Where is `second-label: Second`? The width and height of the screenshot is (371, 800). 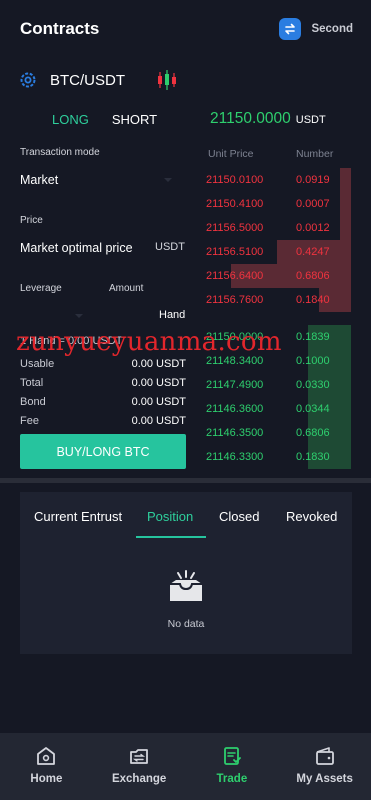 second-label: Second is located at coordinates (332, 29).